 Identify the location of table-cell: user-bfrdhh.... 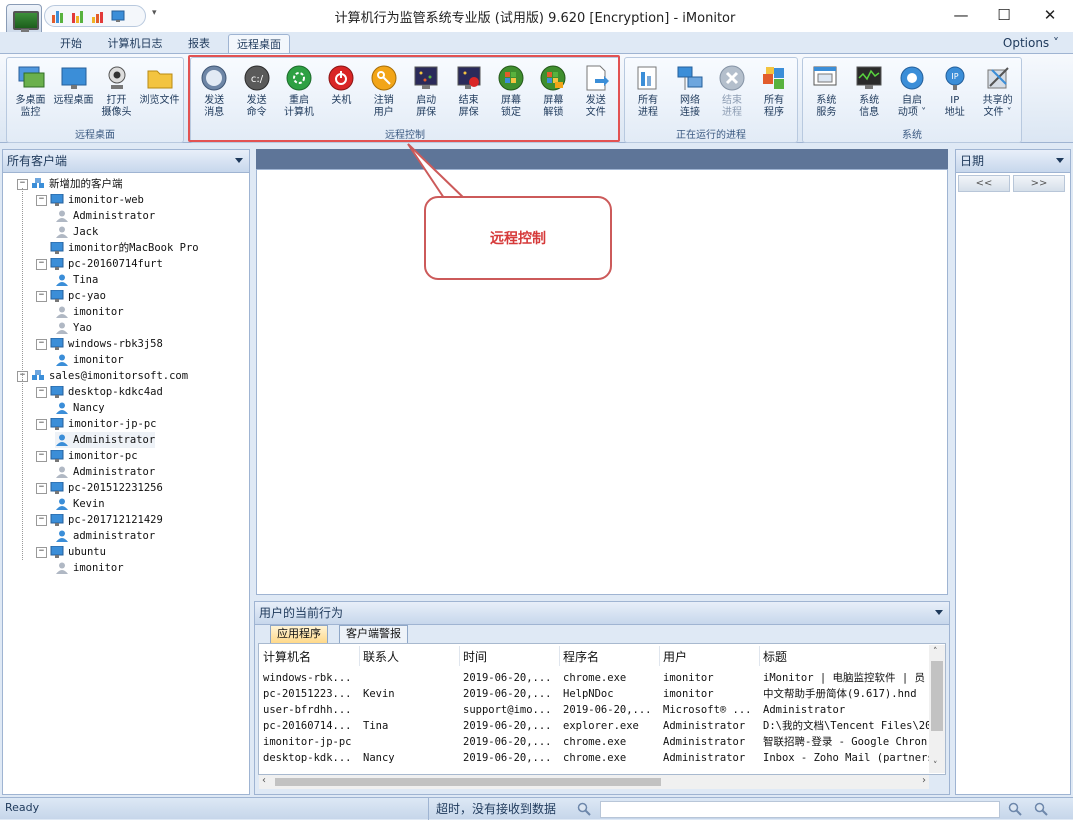
(311, 710).